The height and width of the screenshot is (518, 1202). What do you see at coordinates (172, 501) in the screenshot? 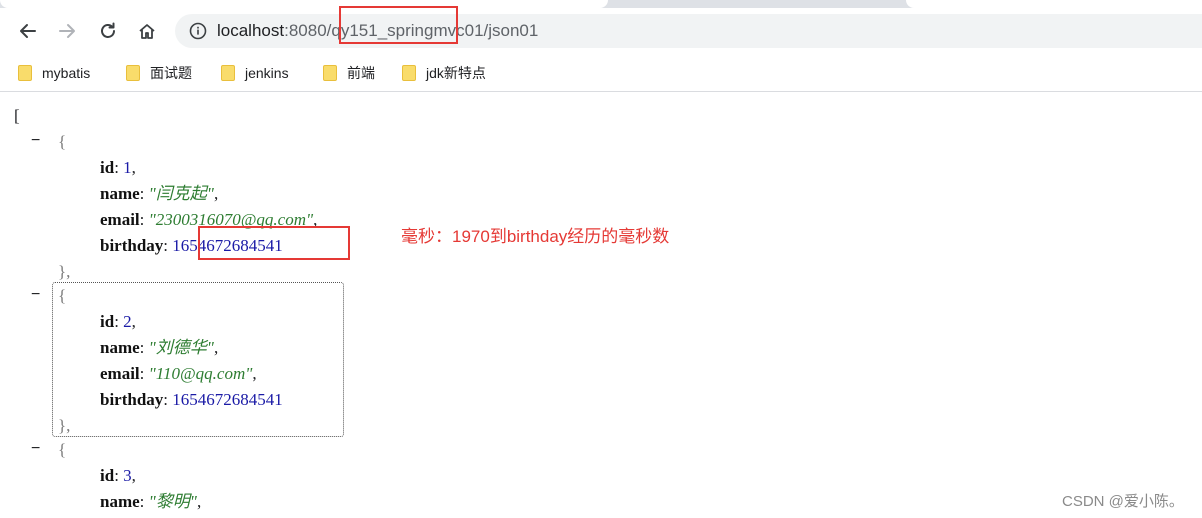
I see `json-value-name: "黎明"` at bounding box center [172, 501].